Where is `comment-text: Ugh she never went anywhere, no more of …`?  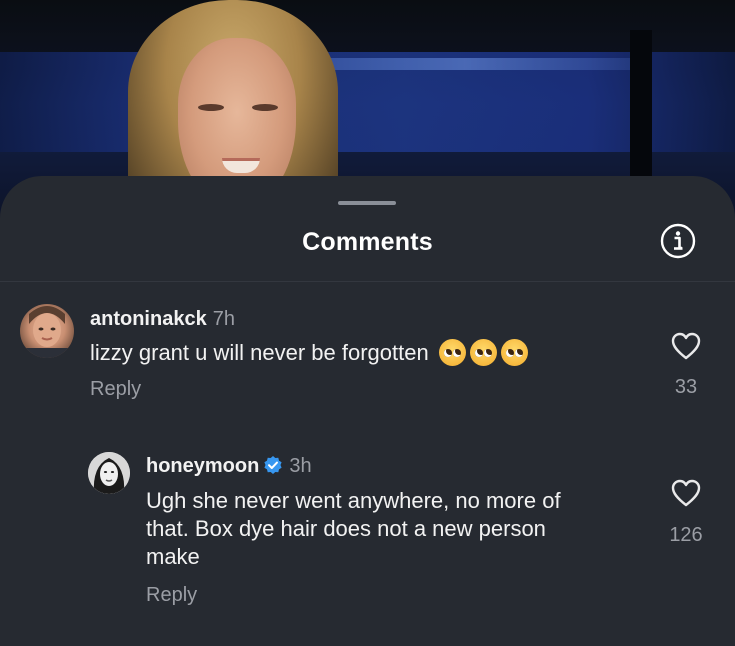 comment-text: Ugh she never went anywhere, no more of … is located at coordinates (353, 529).